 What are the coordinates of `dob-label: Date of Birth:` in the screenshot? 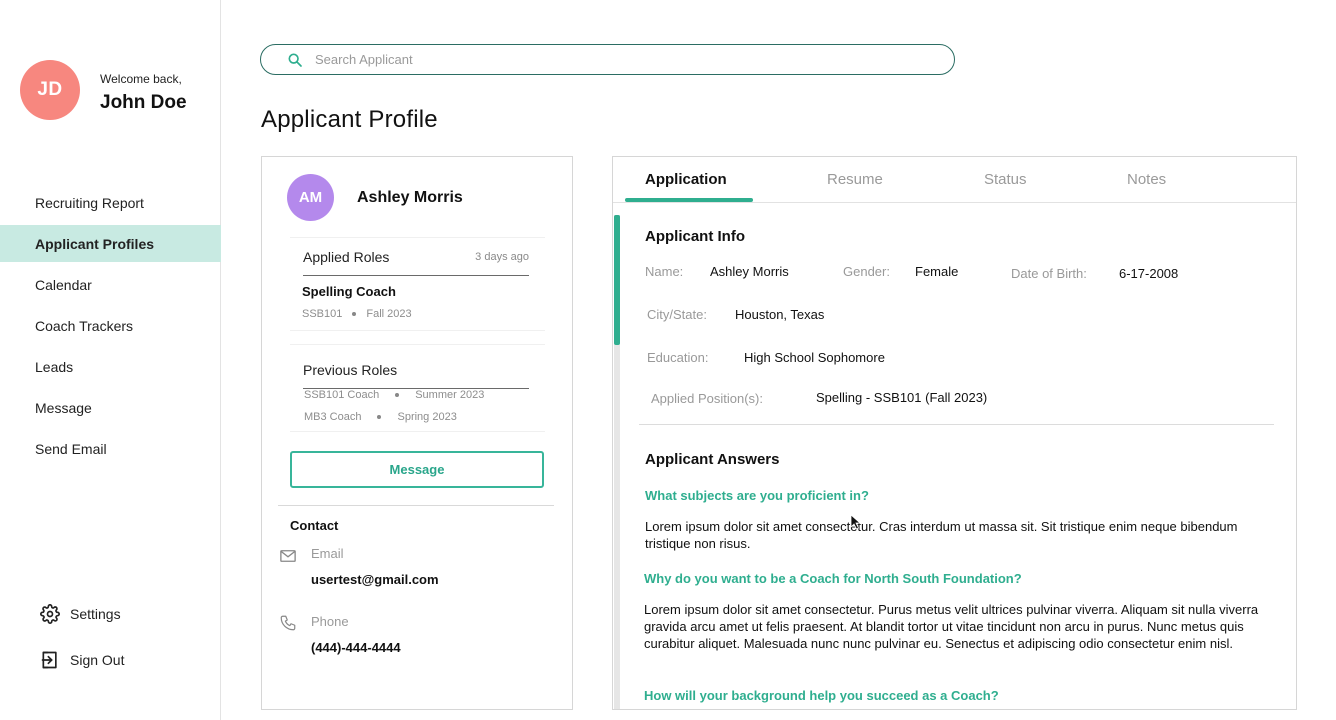 It's located at (1049, 273).